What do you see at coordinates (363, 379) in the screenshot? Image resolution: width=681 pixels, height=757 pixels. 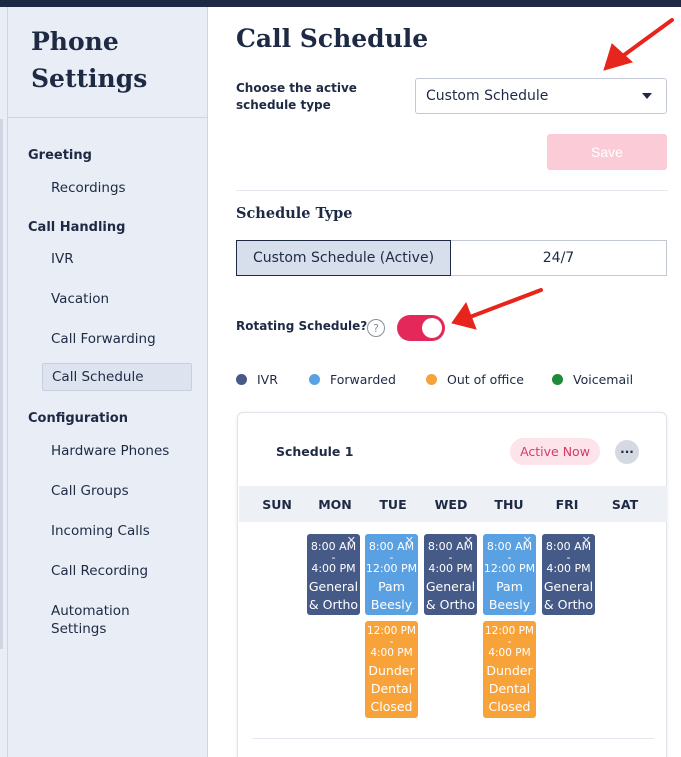 I see `legend-label: Forwarded` at bounding box center [363, 379].